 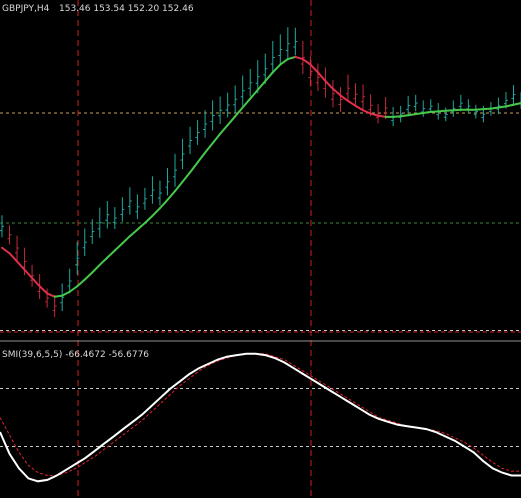 What do you see at coordinates (126, 9) in the screenshot?
I see `ohlc-label: 153.46 153.54 152.20 152.46` at bounding box center [126, 9].